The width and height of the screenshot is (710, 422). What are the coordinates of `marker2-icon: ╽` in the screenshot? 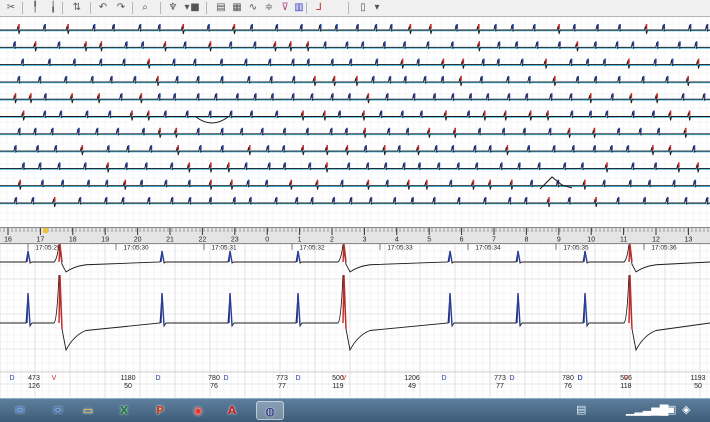 It's located at (53, 8).